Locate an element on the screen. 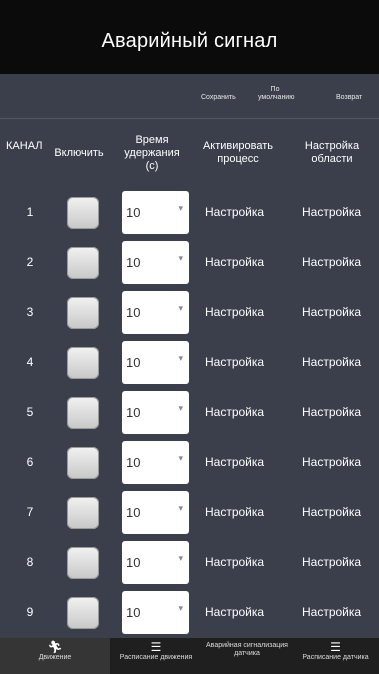  tab-label: Движение is located at coordinates (55, 657).